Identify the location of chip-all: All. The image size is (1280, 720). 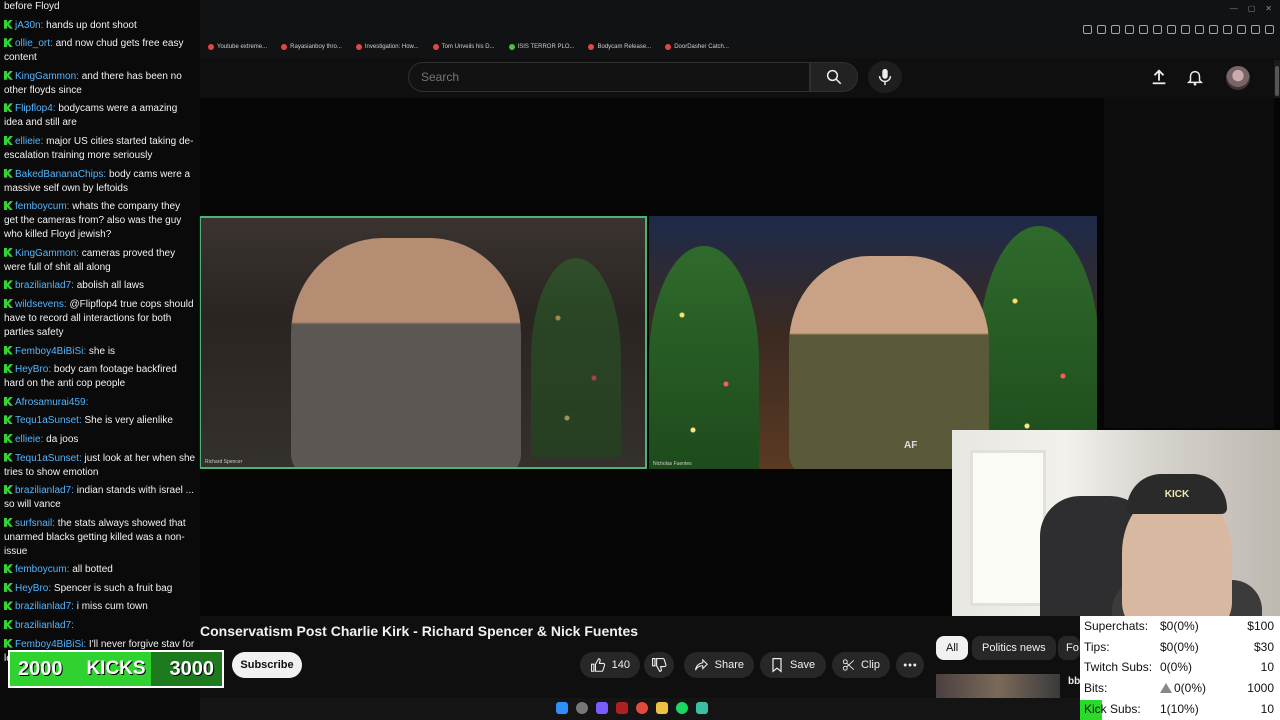
(952, 648).